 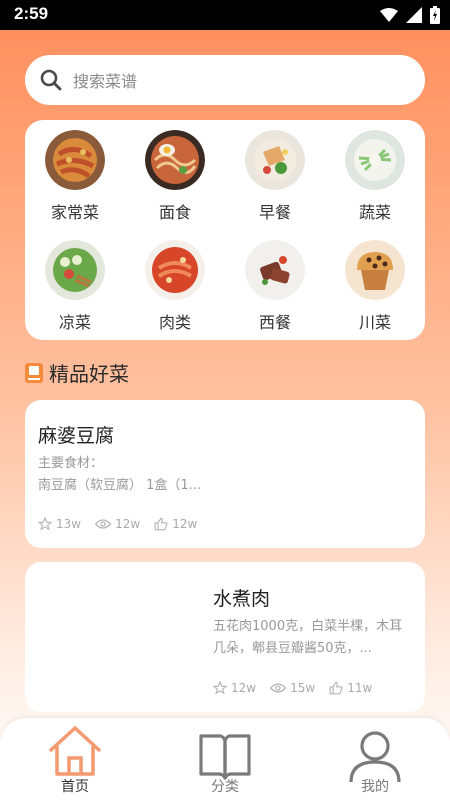 I want to click on category-label: 蔬菜, so click(x=374, y=212).